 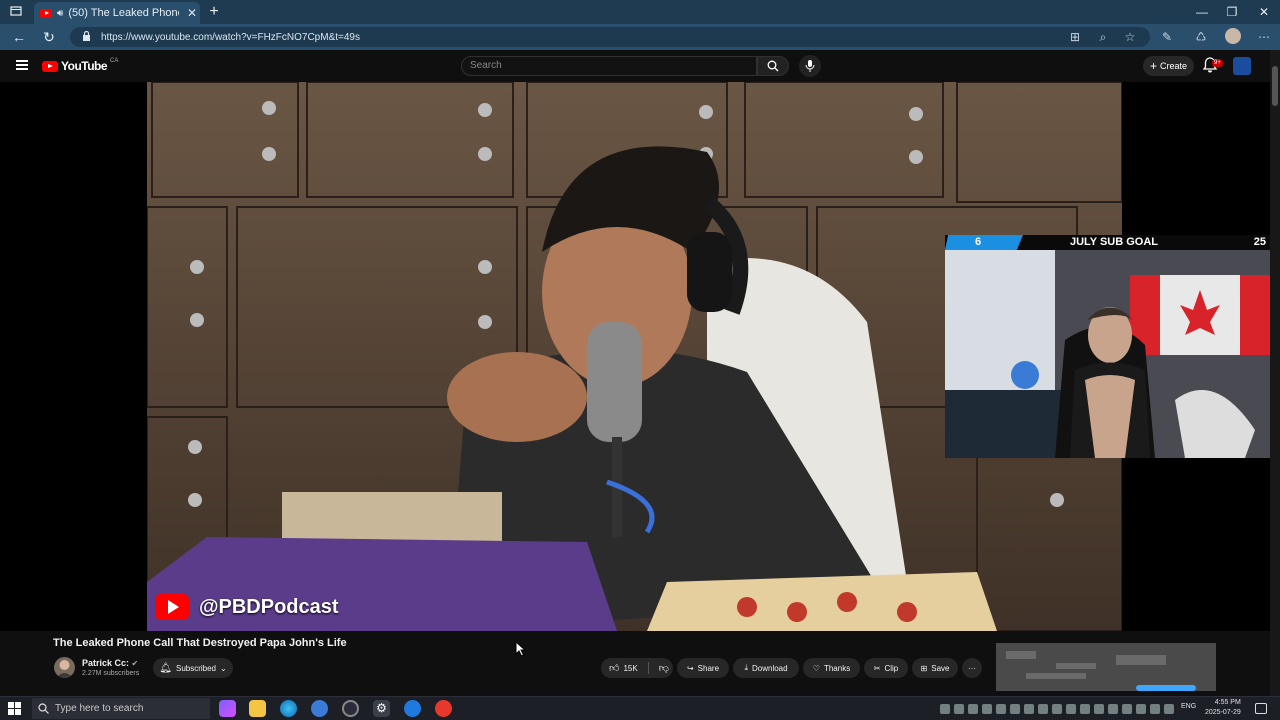 What do you see at coordinates (1153, 66) in the screenshot?
I see `plus-icon: +` at bounding box center [1153, 66].